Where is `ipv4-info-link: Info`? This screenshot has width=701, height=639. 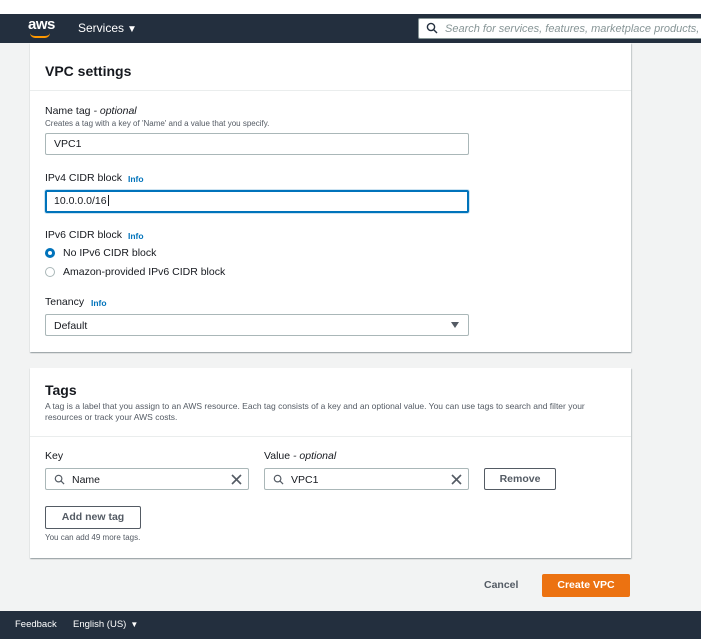 ipv4-info-link: Info is located at coordinates (136, 179).